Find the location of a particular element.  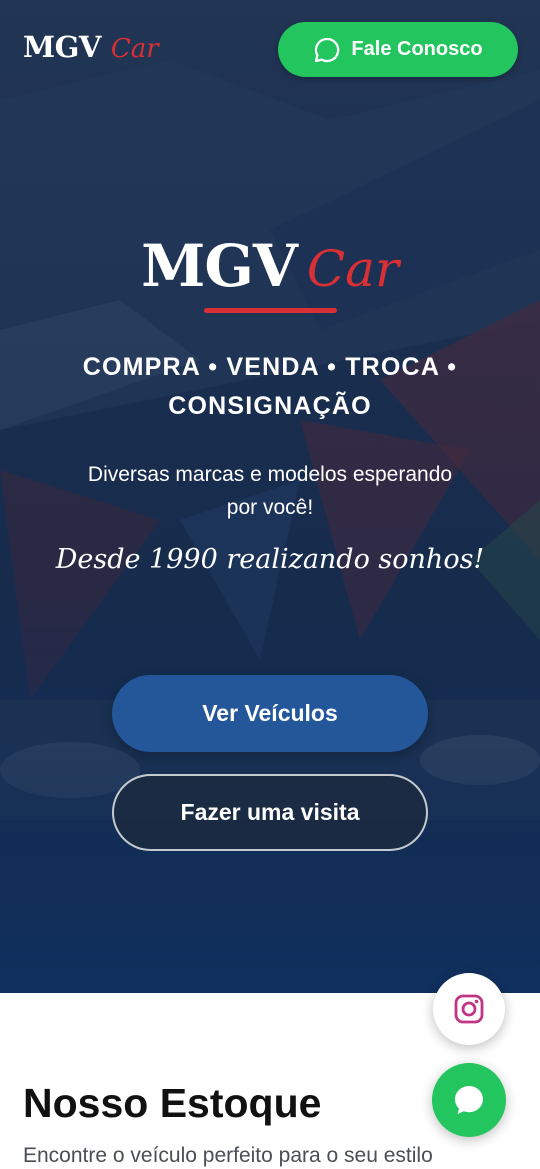

instagram-icon is located at coordinates (469, 1009).